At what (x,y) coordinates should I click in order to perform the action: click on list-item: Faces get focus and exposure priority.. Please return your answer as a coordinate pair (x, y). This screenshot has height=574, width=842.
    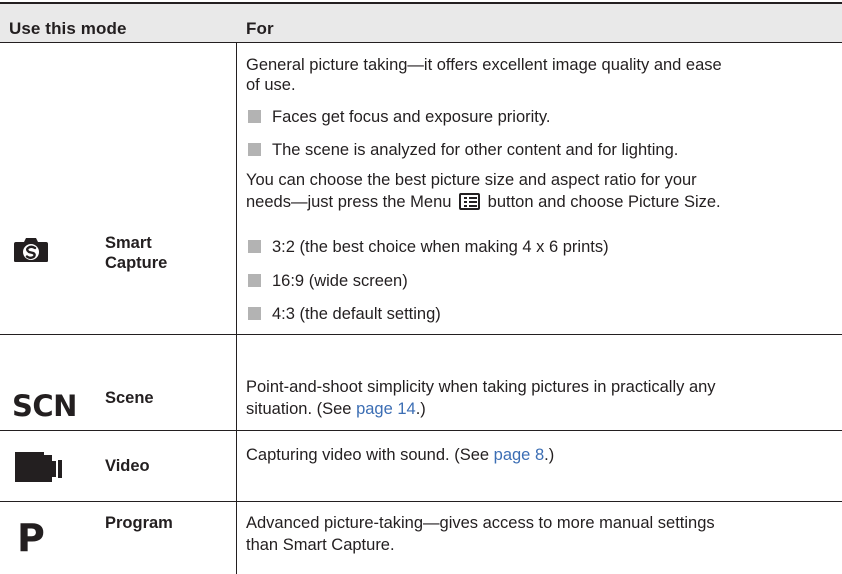
    Looking at the image, I should click on (399, 117).